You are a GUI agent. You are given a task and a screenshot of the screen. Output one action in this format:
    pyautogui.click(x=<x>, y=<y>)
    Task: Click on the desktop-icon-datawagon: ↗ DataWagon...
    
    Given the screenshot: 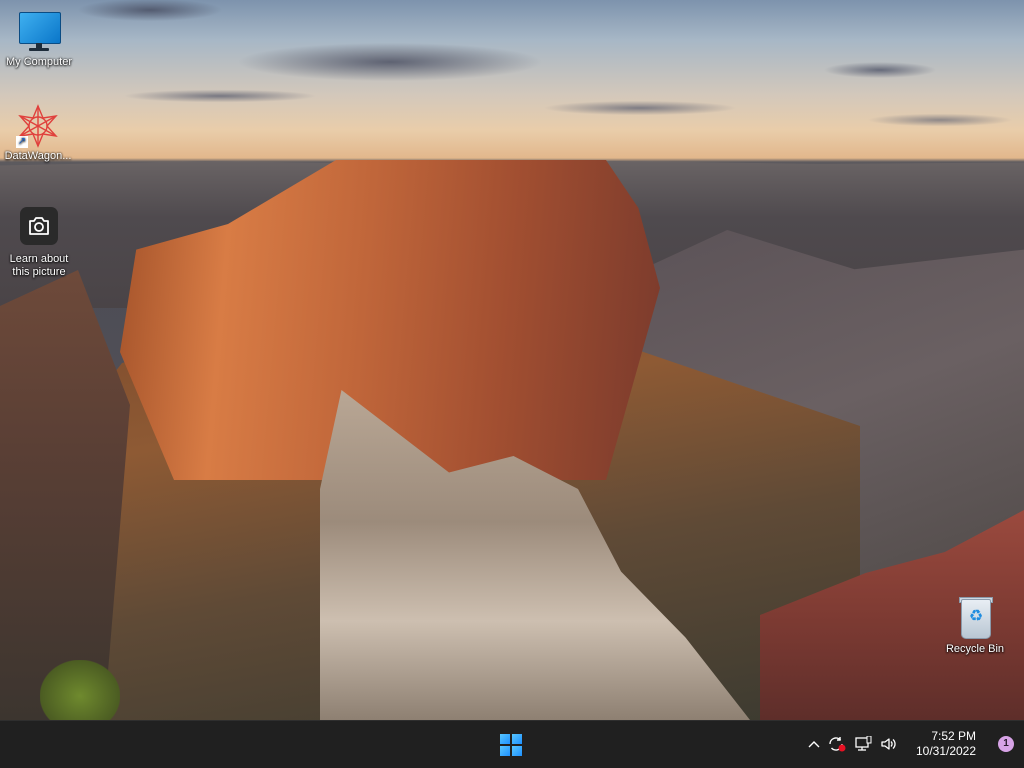 What is the action you would take?
    pyautogui.click(x=38, y=133)
    